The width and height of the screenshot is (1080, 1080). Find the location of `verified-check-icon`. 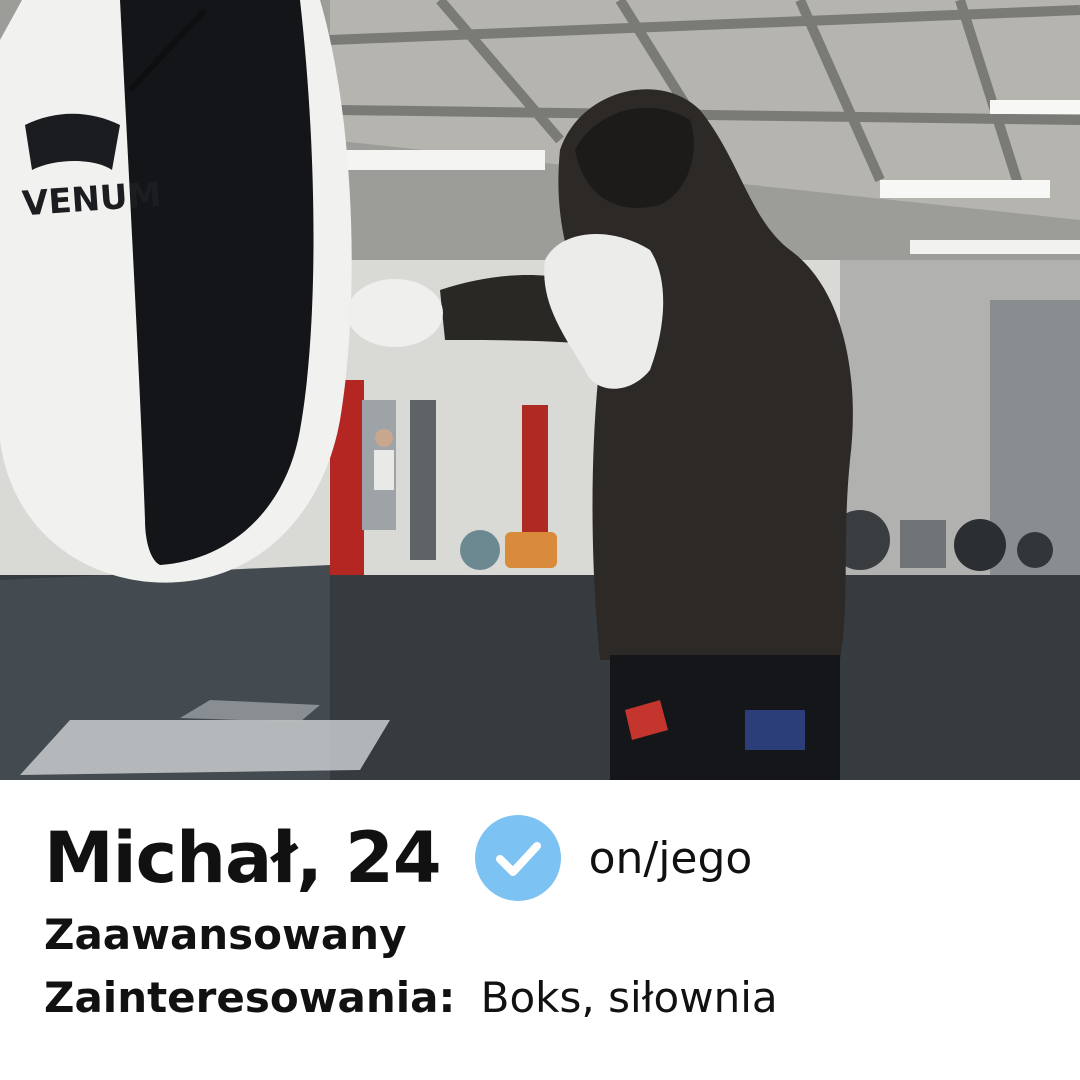

verified-check-icon is located at coordinates (517, 858).